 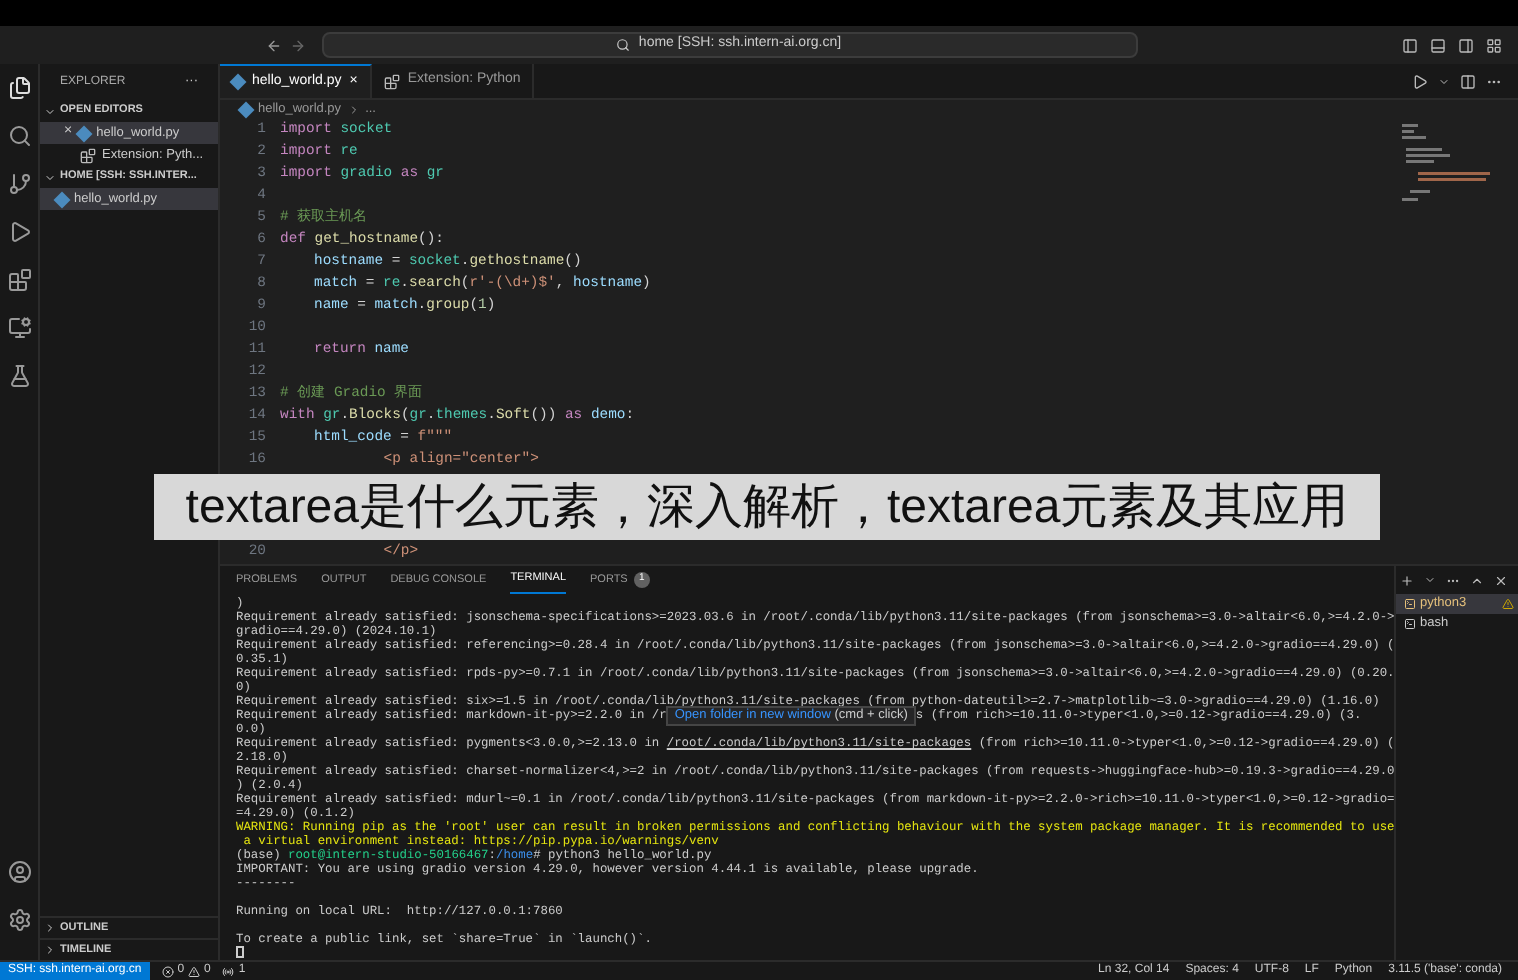 What do you see at coordinates (1468, 81) in the screenshot?
I see `split-editor-icon` at bounding box center [1468, 81].